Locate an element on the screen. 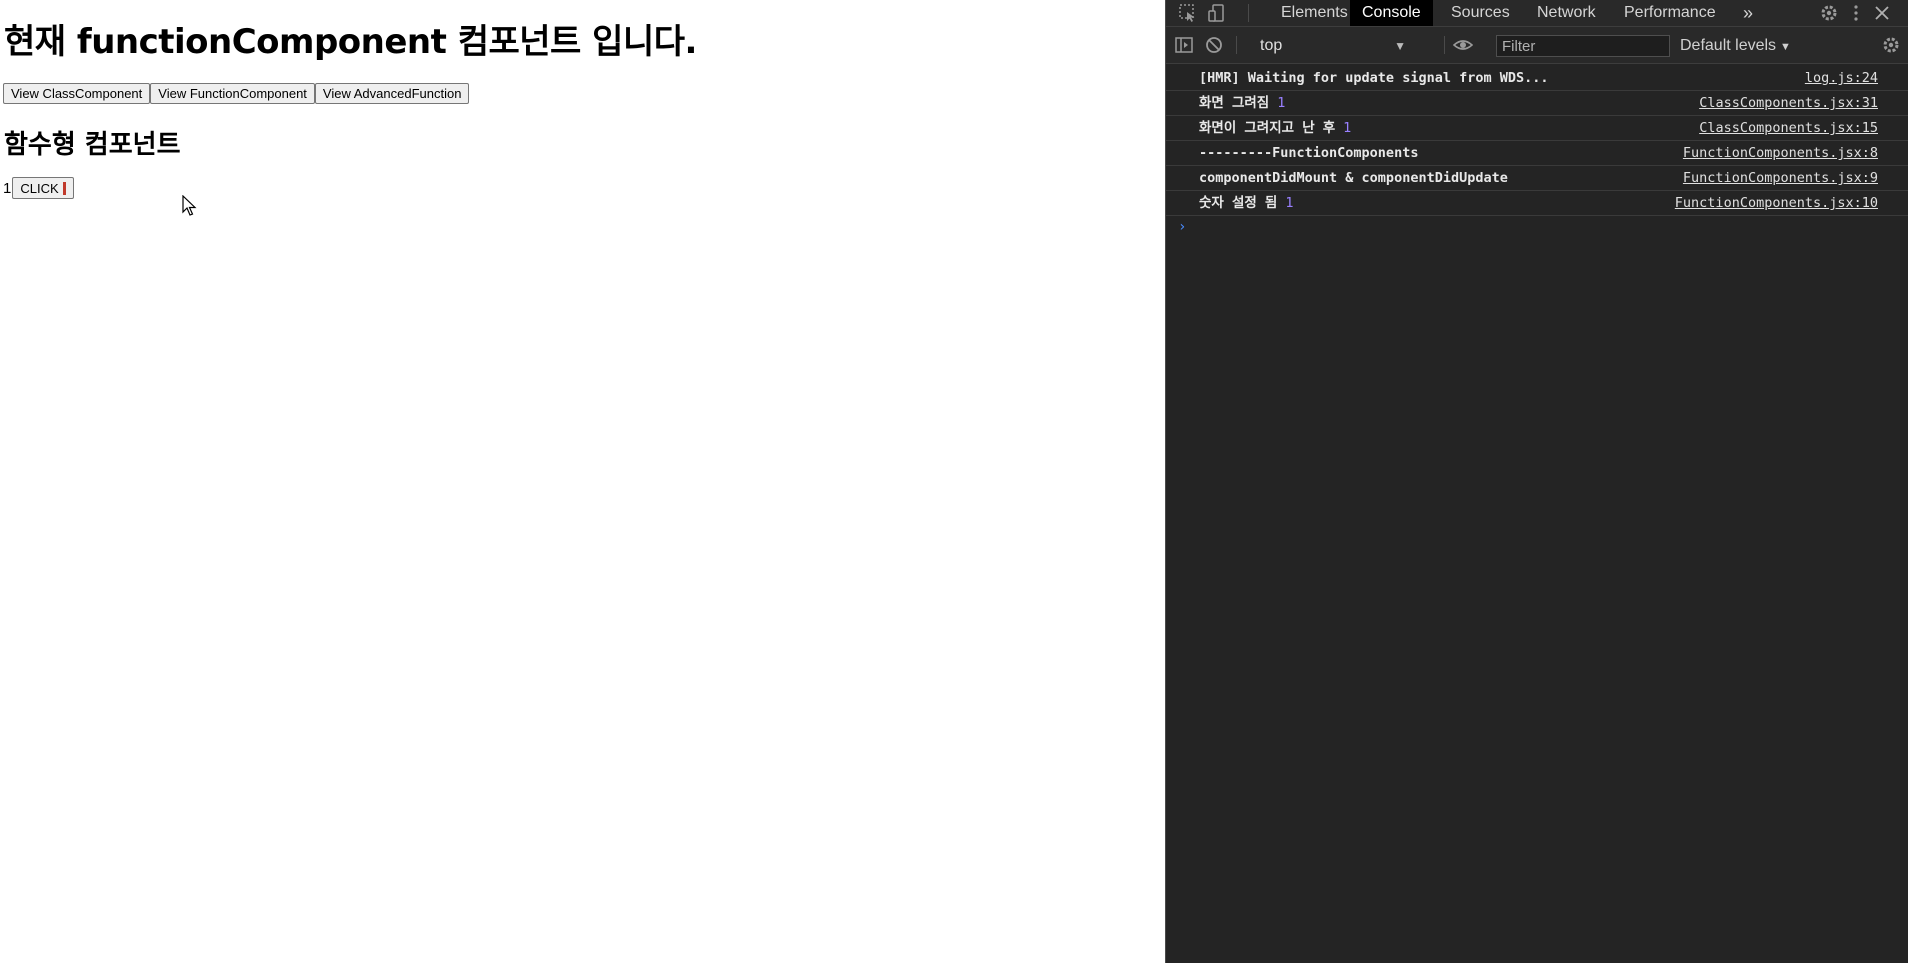 The height and width of the screenshot is (963, 1908). counter-row: 1 CLICK is located at coordinates (38, 188).